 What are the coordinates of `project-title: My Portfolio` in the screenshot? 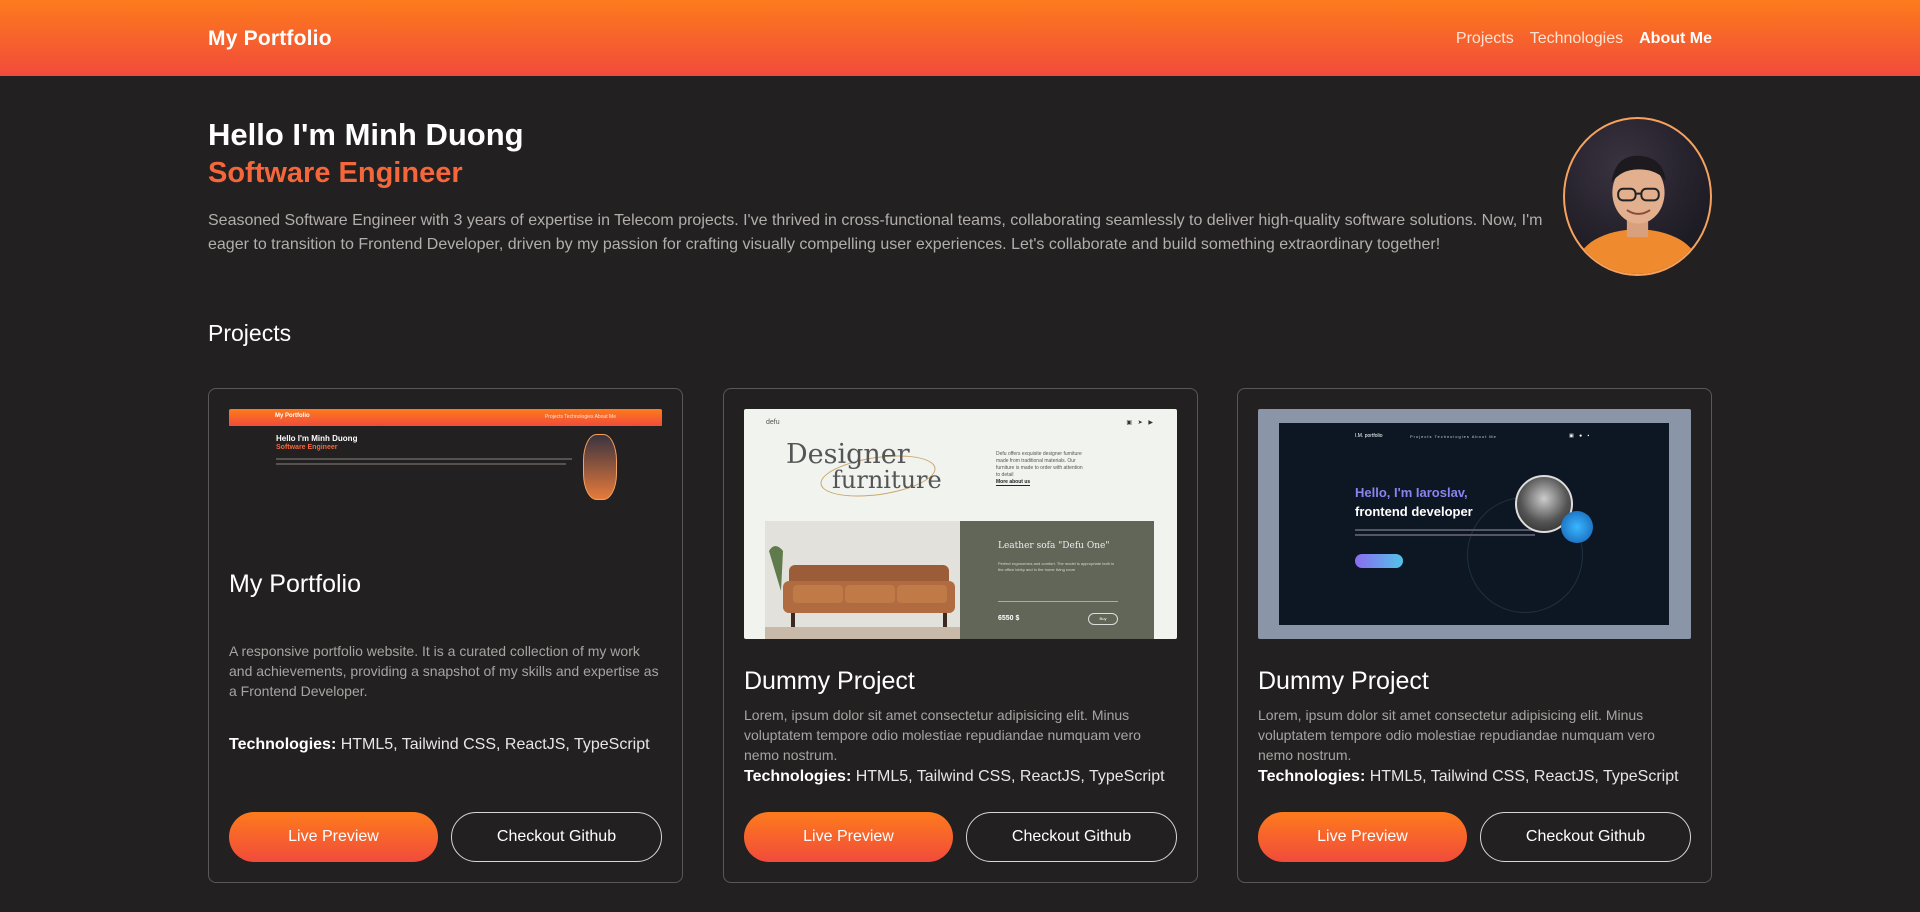 It's located at (295, 584).